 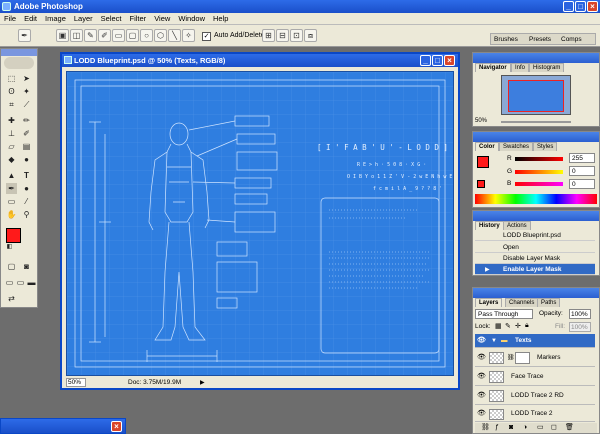 I want to click on polygon-shape-icon: ⬡, so click(x=160, y=35).